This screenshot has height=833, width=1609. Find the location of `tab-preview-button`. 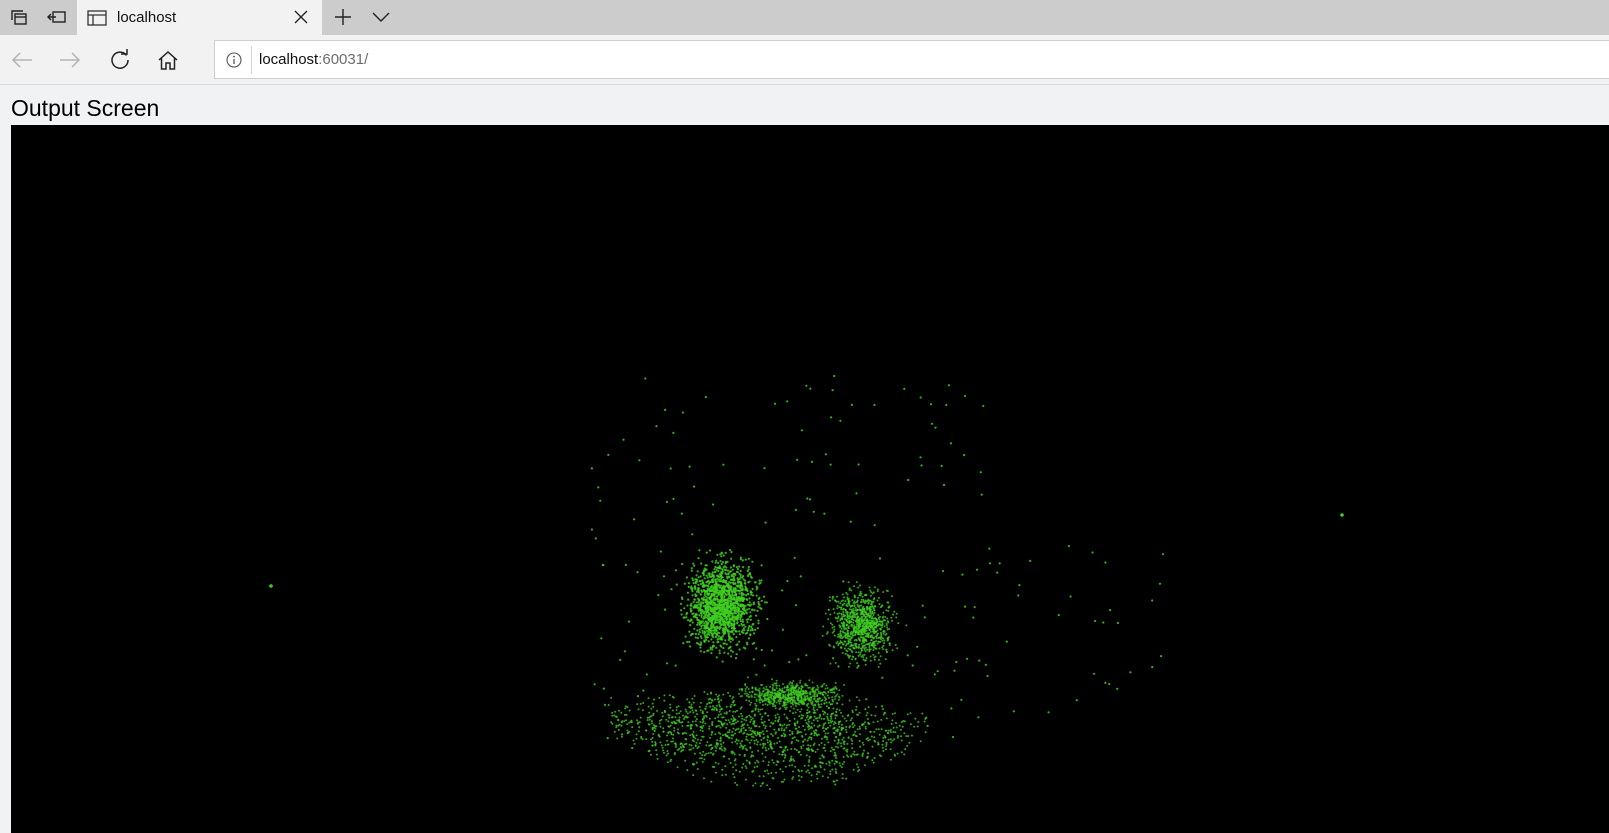

tab-preview-button is located at coordinates (381, 17).